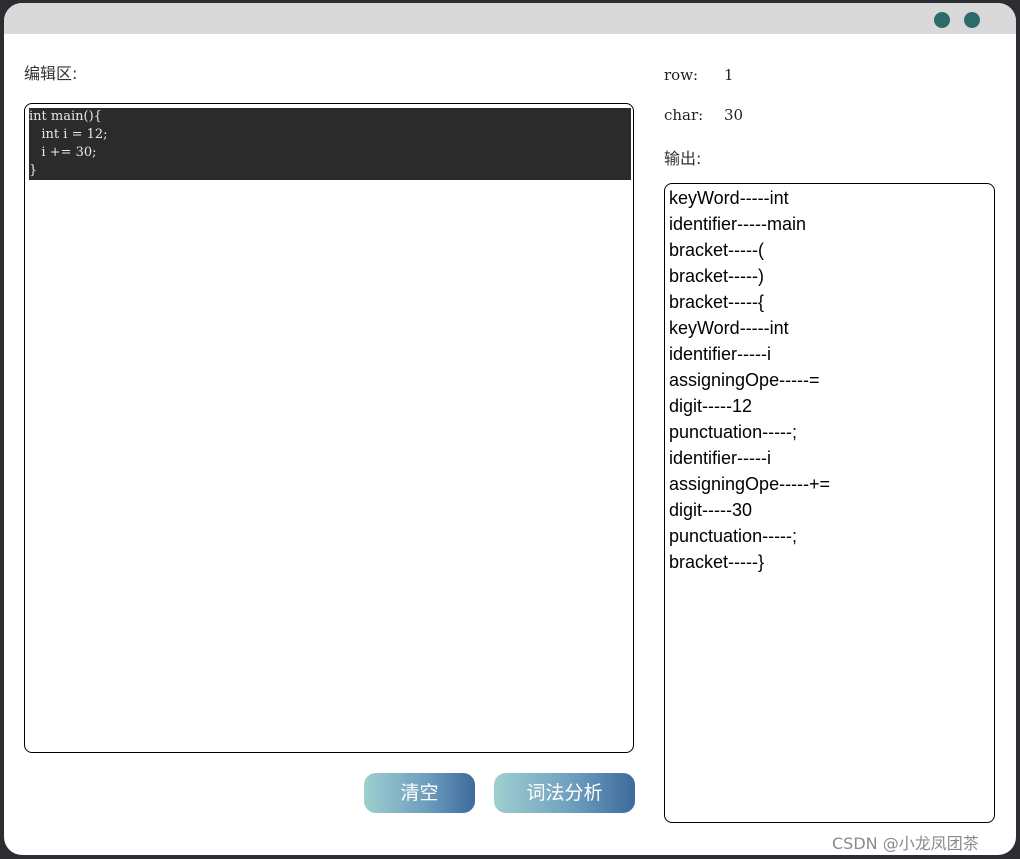  I want to click on row-value: 1, so click(729, 75).